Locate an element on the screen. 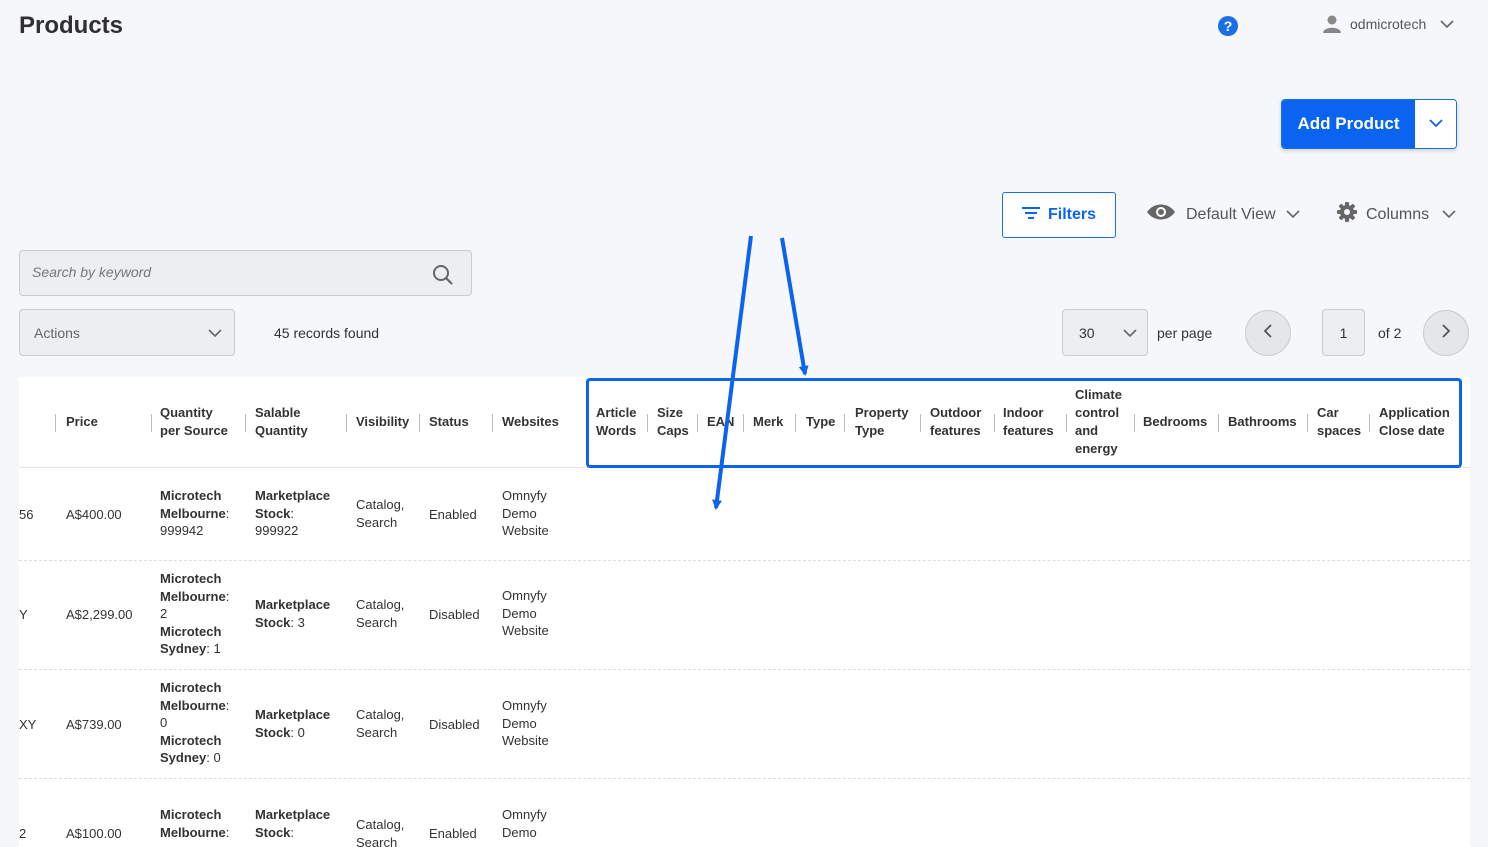  cell-status: Disabled is located at coordinates (454, 725).